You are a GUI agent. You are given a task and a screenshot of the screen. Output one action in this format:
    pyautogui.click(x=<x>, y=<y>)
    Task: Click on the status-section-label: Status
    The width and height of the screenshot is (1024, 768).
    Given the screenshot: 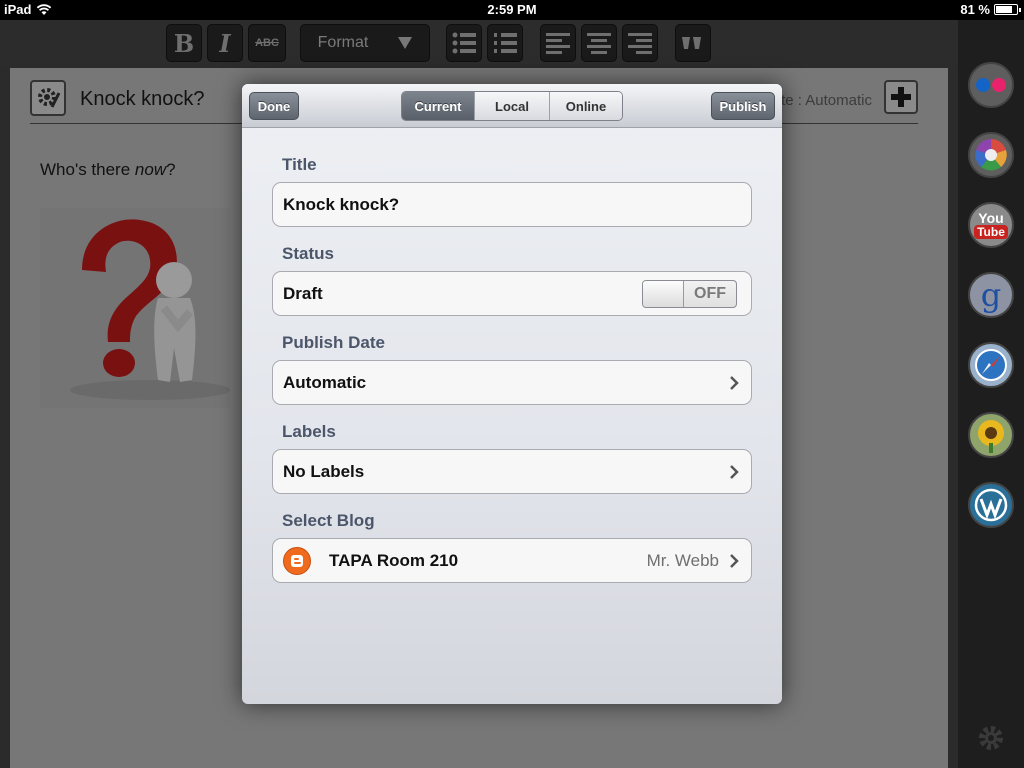 What is the action you would take?
    pyautogui.click(x=308, y=253)
    